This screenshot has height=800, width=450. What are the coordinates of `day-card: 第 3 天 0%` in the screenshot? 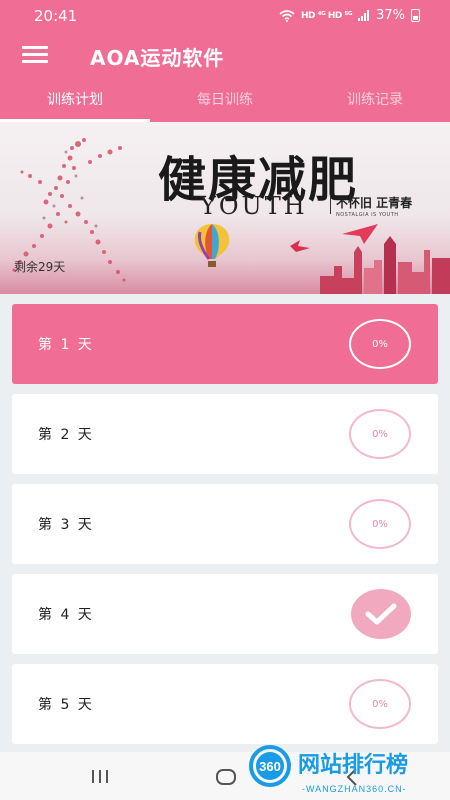 It's located at (225, 524).